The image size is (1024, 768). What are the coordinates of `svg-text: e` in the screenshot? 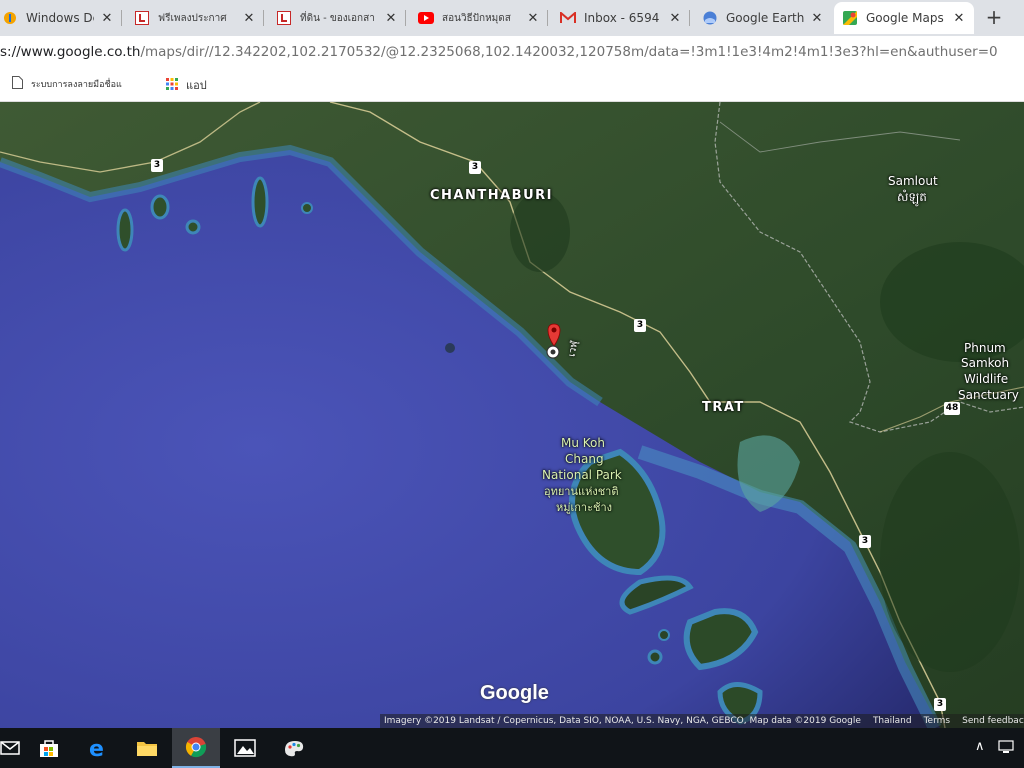 It's located at (96, 748).